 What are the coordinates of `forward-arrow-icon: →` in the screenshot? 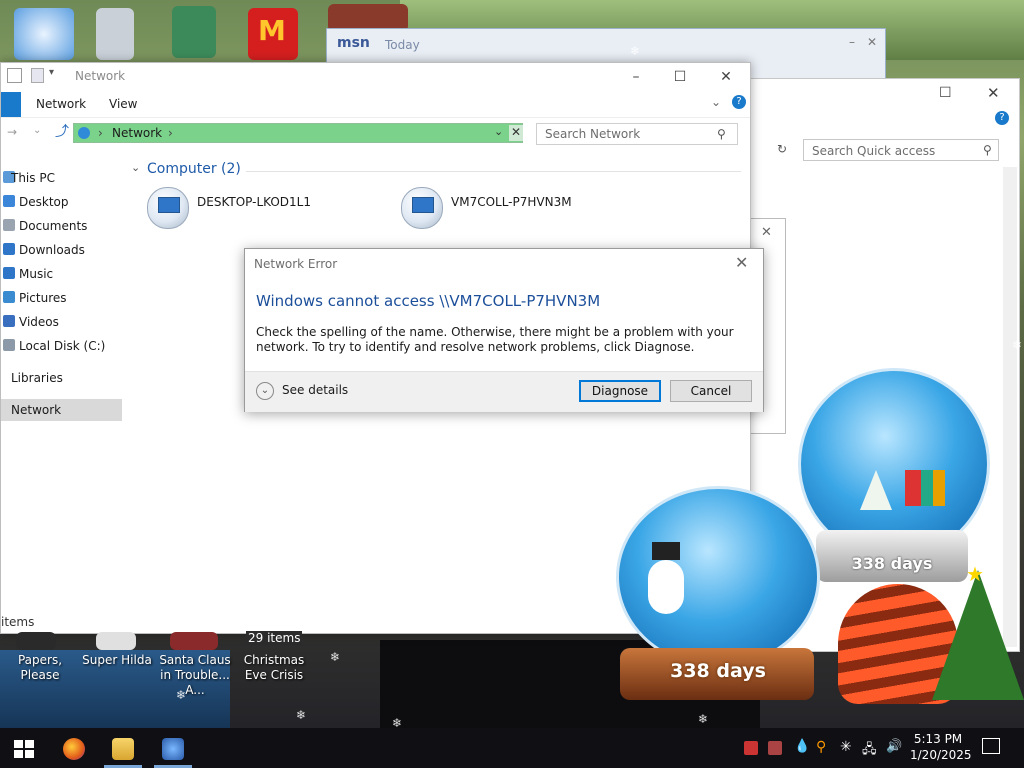 It's located at (12, 132).